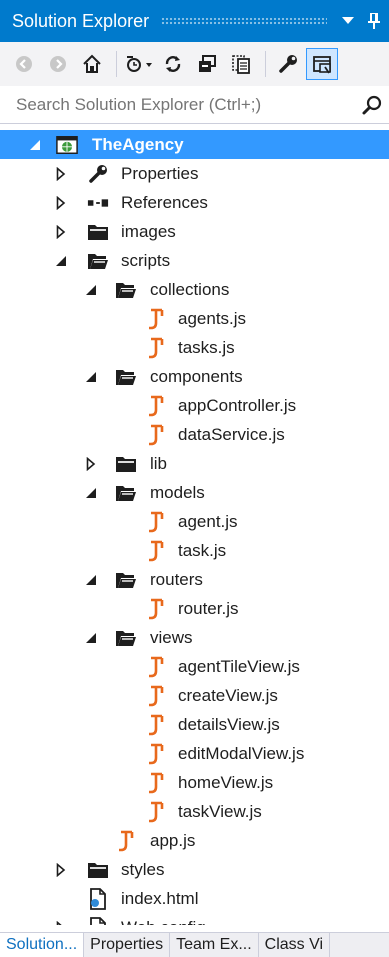 Image resolution: width=389 pixels, height=957 pixels. Describe the element at coordinates (173, 840) in the screenshot. I see `tree-item-label: app.js` at that location.